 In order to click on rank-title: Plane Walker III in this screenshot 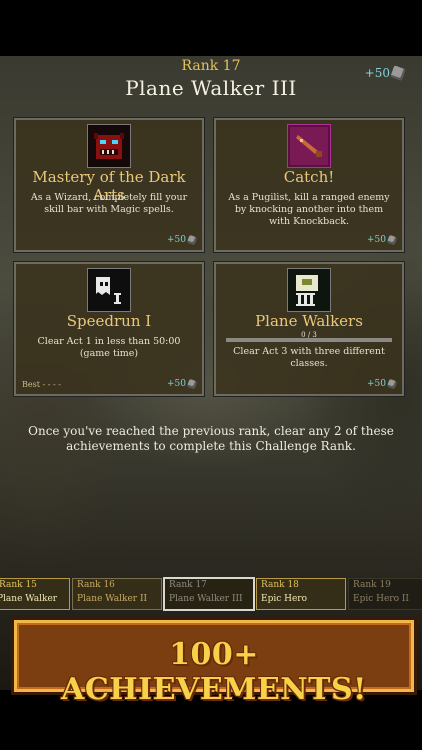, I will do `click(211, 88)`.